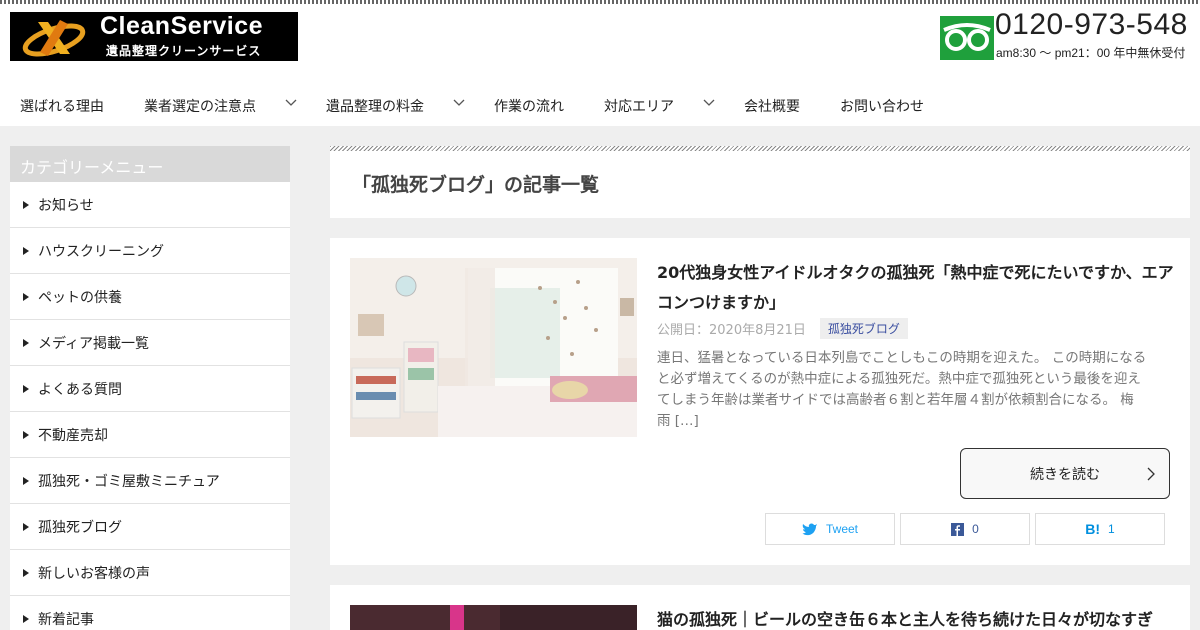  What do you see at coordinates (129, 481) in the screenshot?
I see `sidebar-item-label: 孤独死・ゴミ屋敷ミニチュア` at bounding box center [129, 481].